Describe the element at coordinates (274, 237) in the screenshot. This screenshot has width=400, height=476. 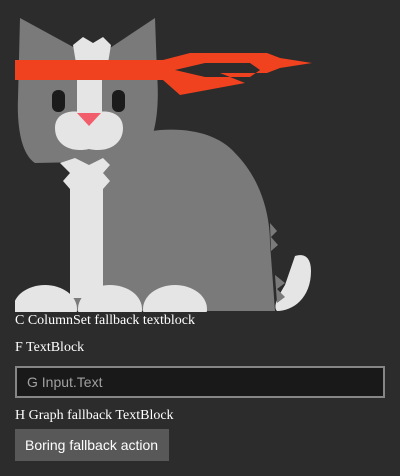
I see `cat-body-notch` at that location.